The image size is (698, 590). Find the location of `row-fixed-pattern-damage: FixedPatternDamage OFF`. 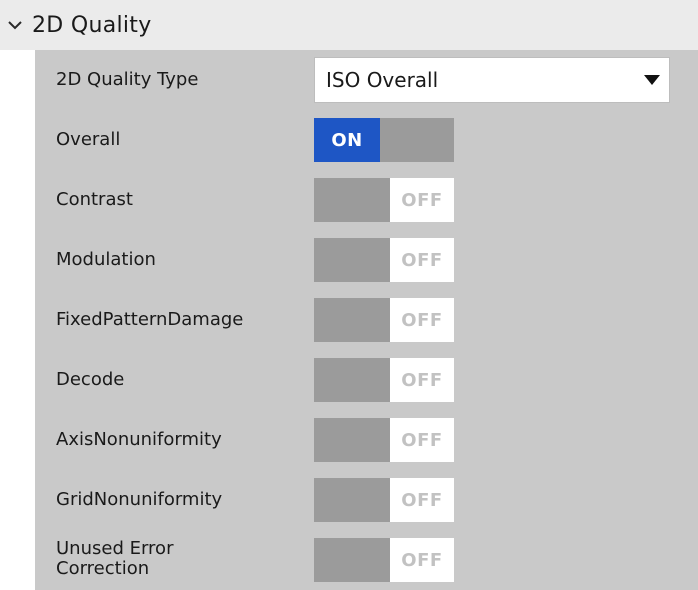

row-fixed-pattern-damage: FixedPatternDamage OFF is located at coordinates (366, 320).